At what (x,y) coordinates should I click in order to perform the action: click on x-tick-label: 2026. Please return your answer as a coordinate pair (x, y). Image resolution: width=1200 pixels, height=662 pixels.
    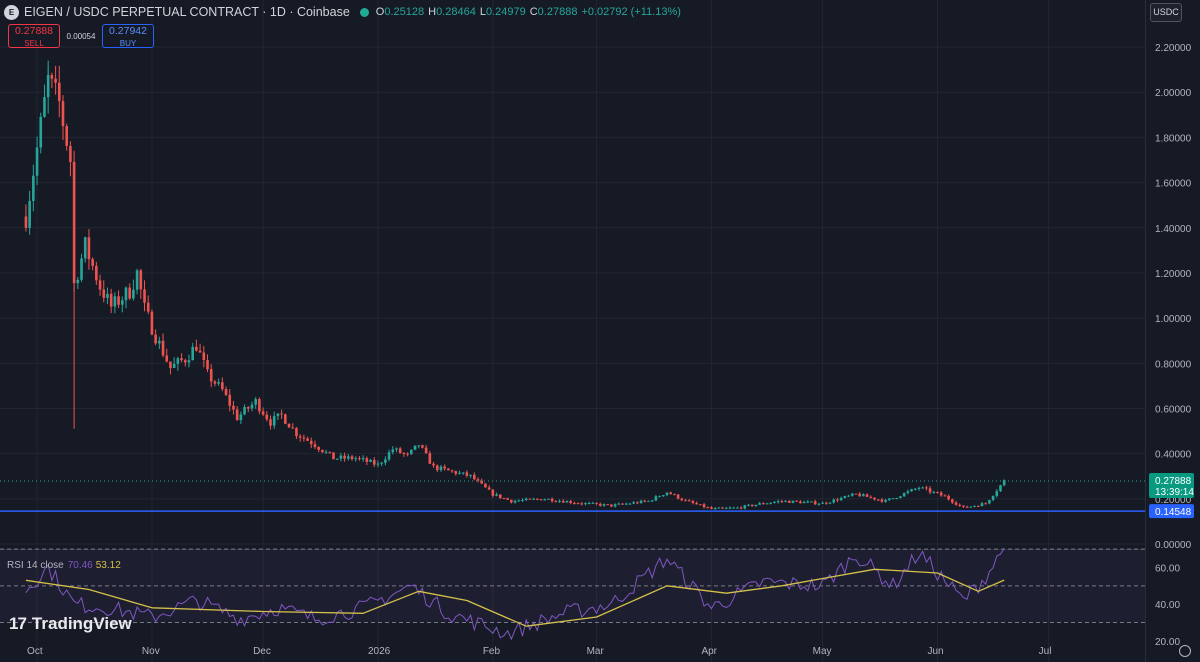
    Looking at the image, I should click on (379, 651).